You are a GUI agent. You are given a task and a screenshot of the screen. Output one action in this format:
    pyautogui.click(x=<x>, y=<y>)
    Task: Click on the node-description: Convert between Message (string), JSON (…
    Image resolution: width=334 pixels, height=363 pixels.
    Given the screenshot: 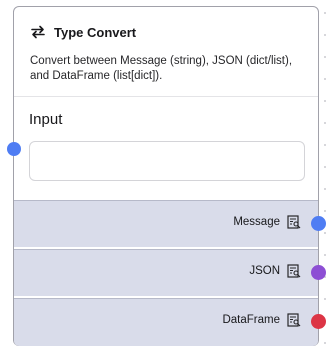 What is the action you would take?
    pyautogui.click(x=161, y=68)
    